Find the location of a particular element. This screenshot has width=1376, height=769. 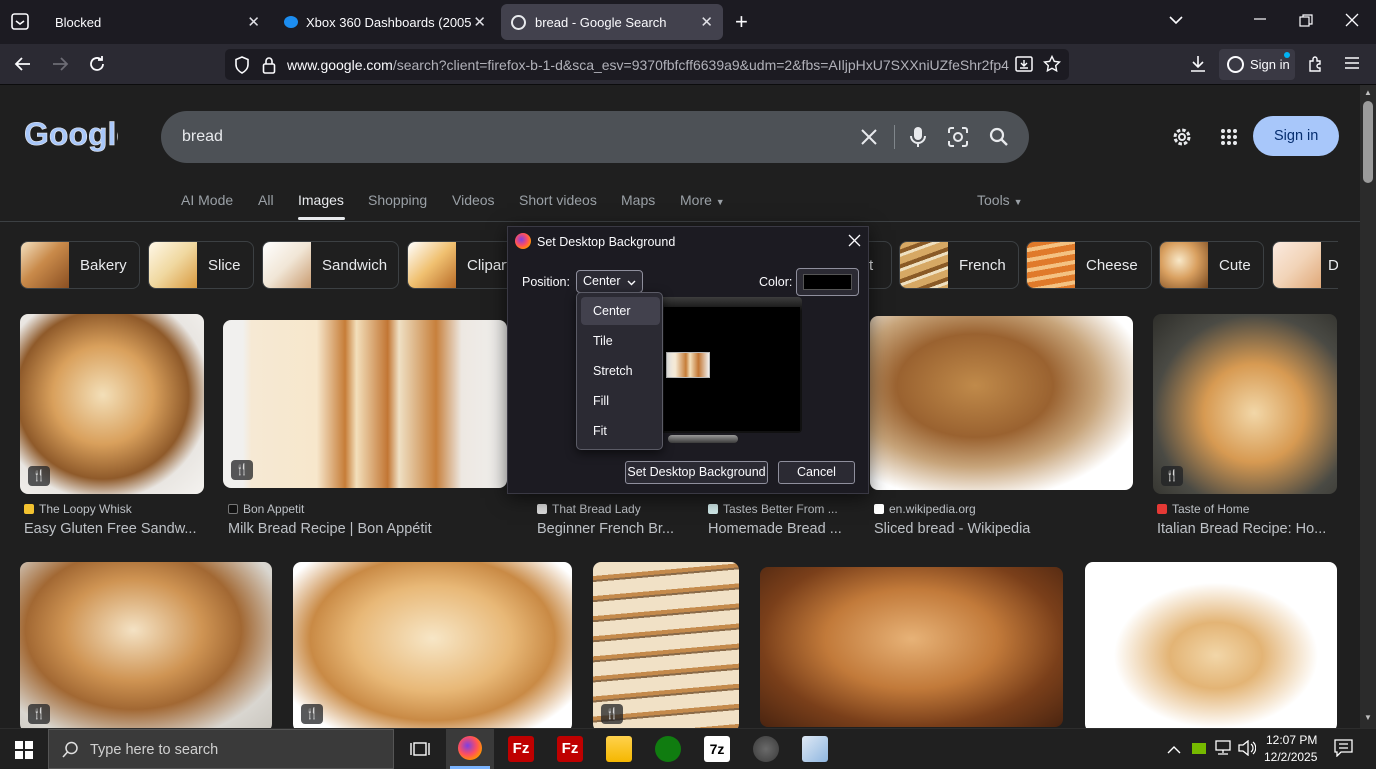

tab-videos: Videos is located at coordinates (473, 200).